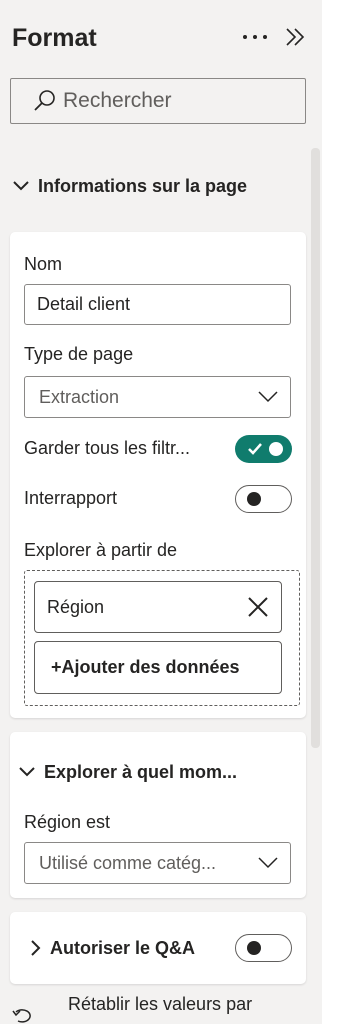 The width and height of the screenshot is (337, 1024). I want to click on section-title: Autoriser le Q&A, so click(123, 947).